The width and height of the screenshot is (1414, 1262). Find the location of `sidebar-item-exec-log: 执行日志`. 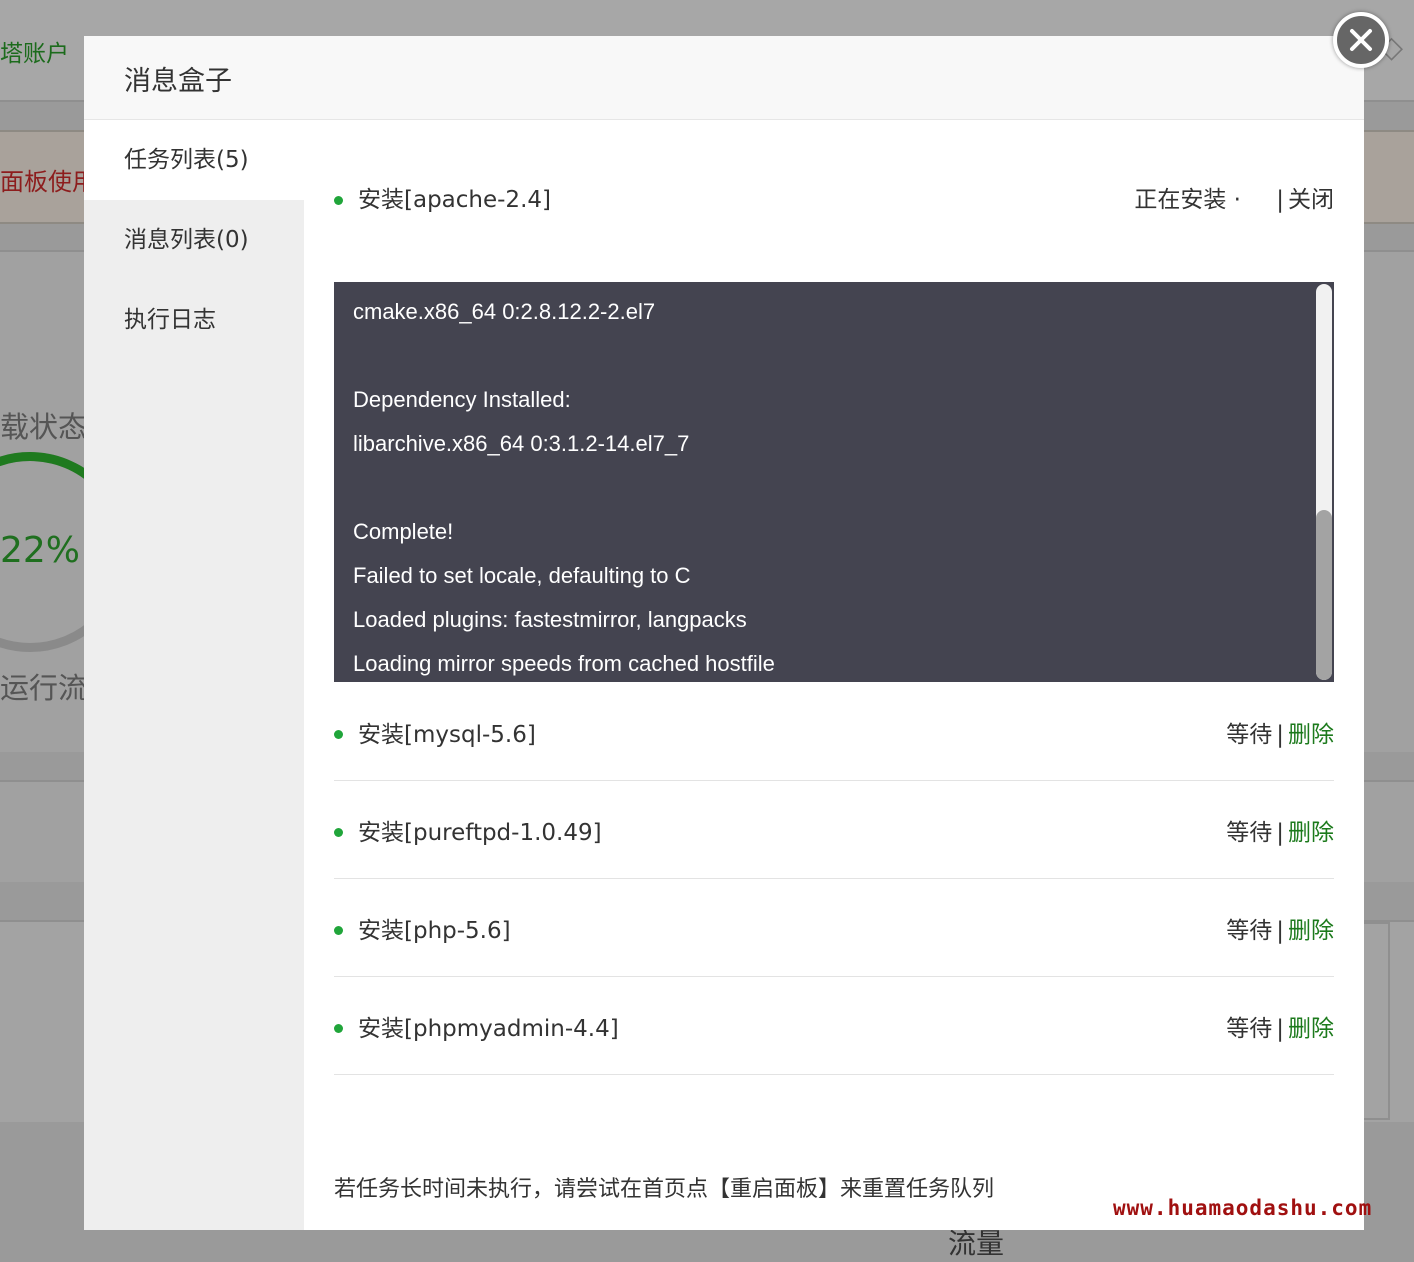

sidebar-item-exec-log: 执行日志 is located at coordinates (194, 320).